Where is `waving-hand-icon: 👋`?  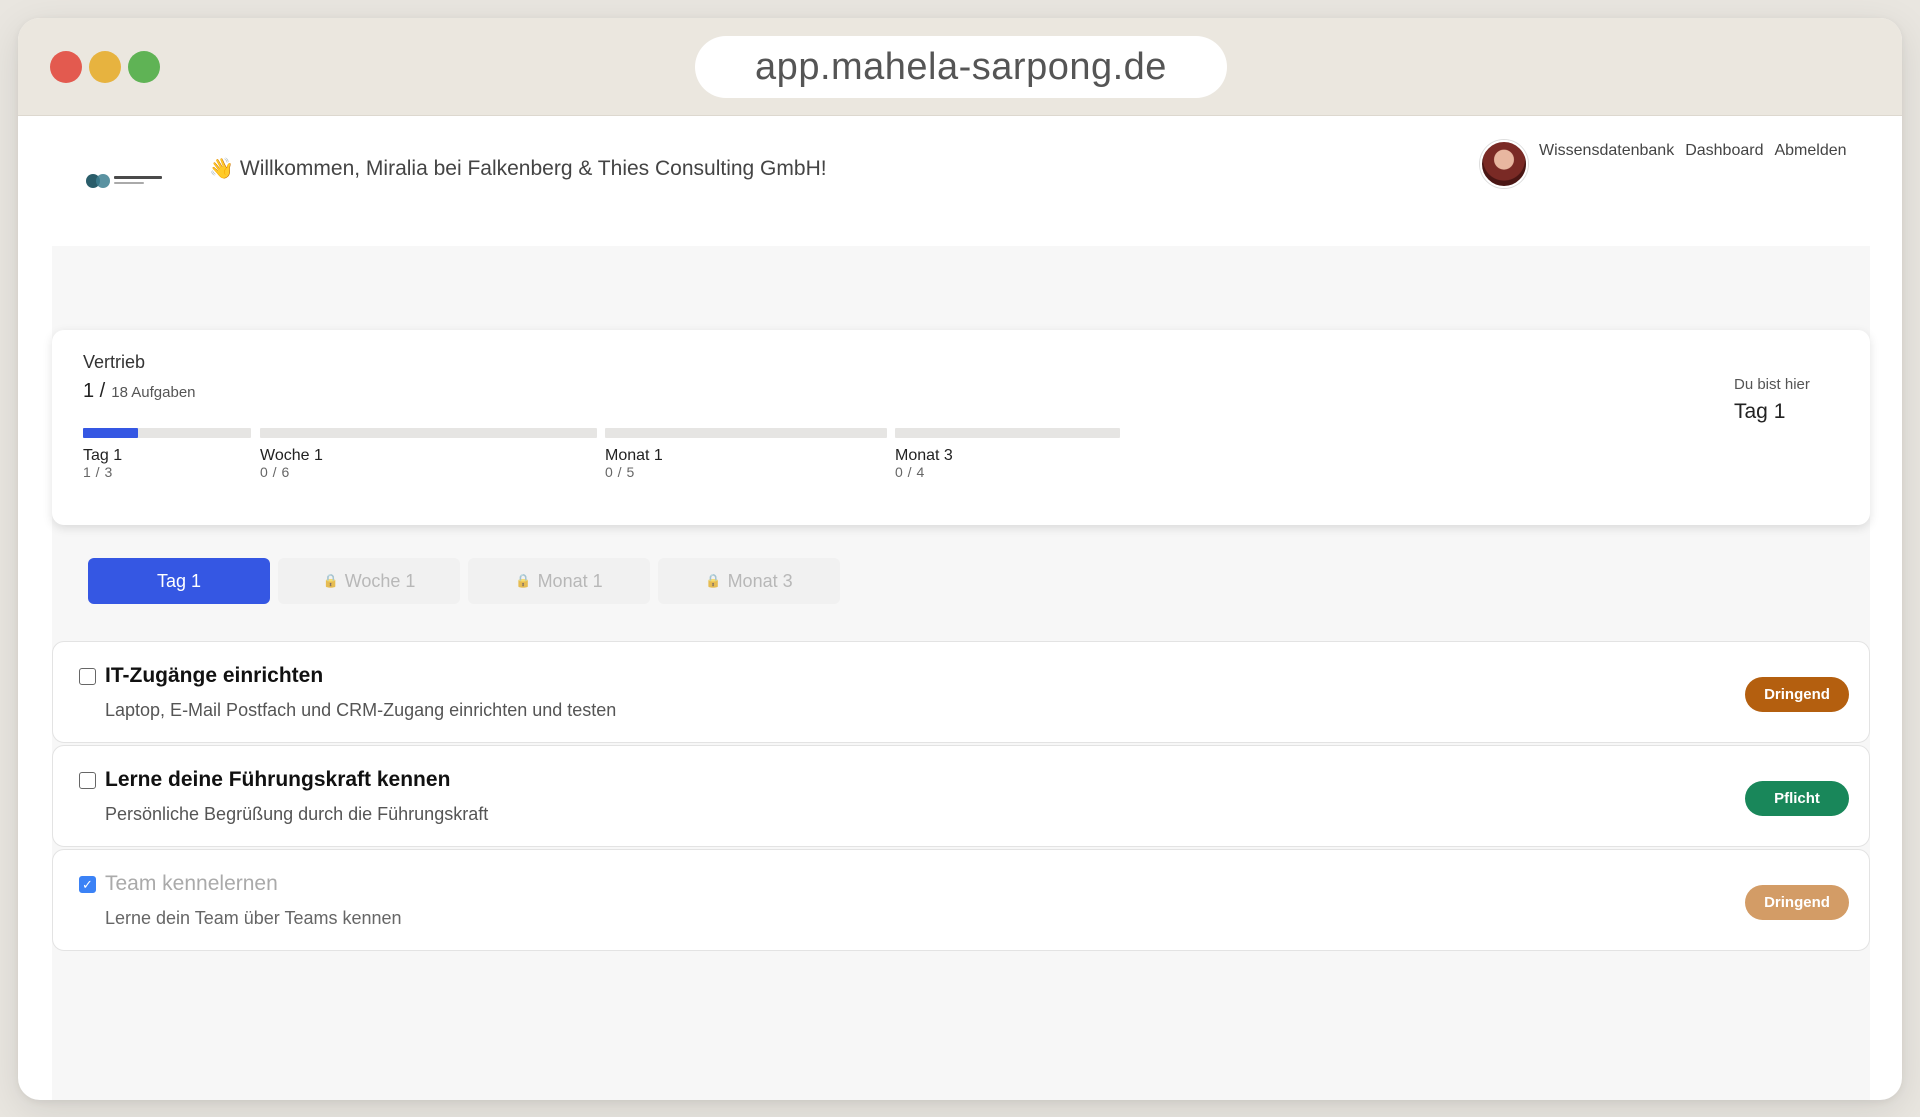 waving-hand-icon: 👋 is located at coordinates (221, 169).